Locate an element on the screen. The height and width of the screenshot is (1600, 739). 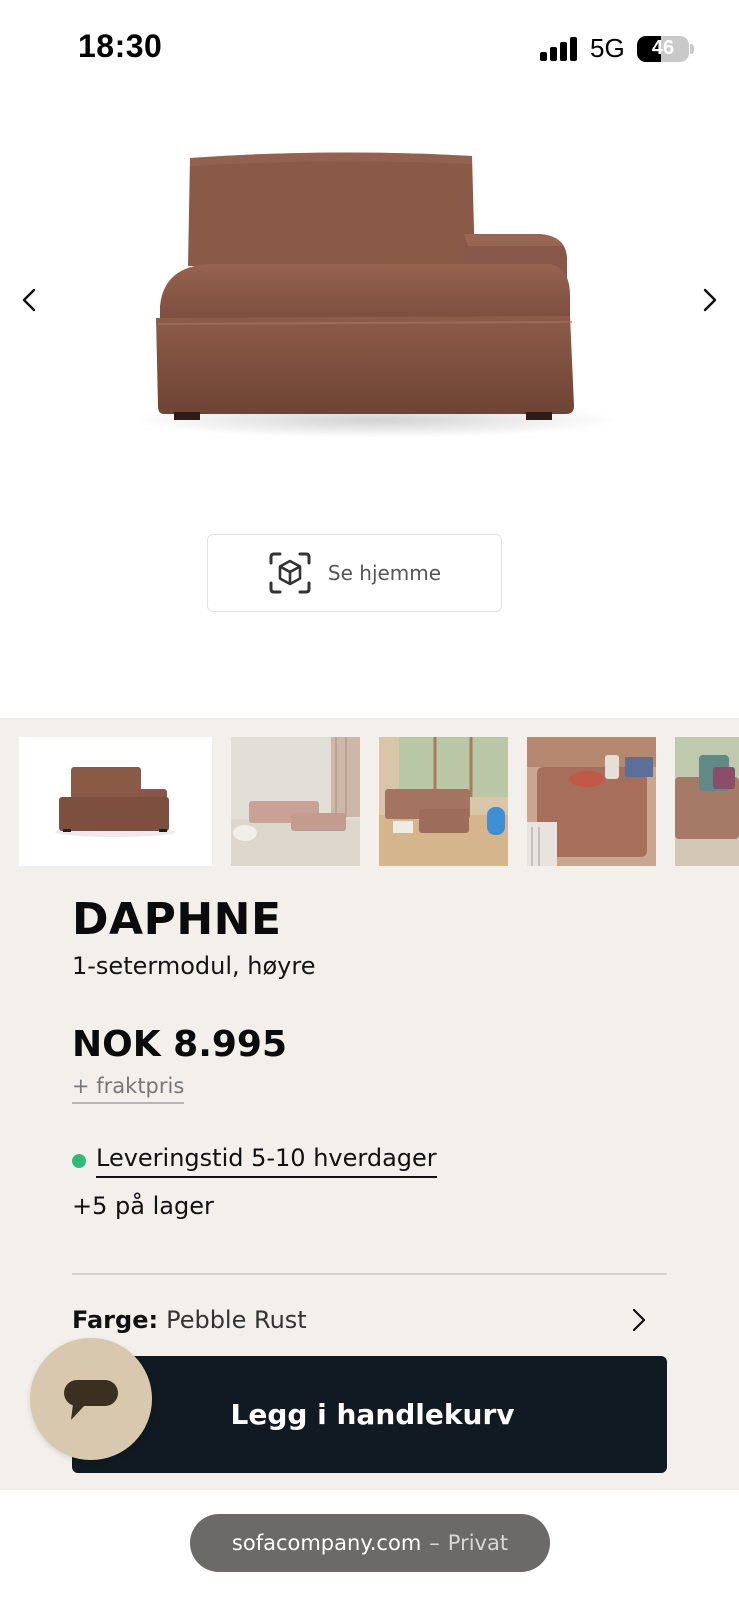
product-variant: 1-setermodul, høyre is located at coordinates (194, 966).